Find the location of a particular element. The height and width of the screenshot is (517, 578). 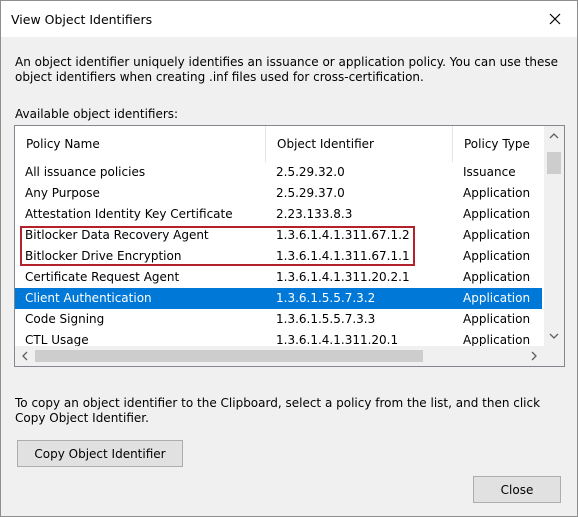

chevron-down-icon is located at coordinates (554, 336).